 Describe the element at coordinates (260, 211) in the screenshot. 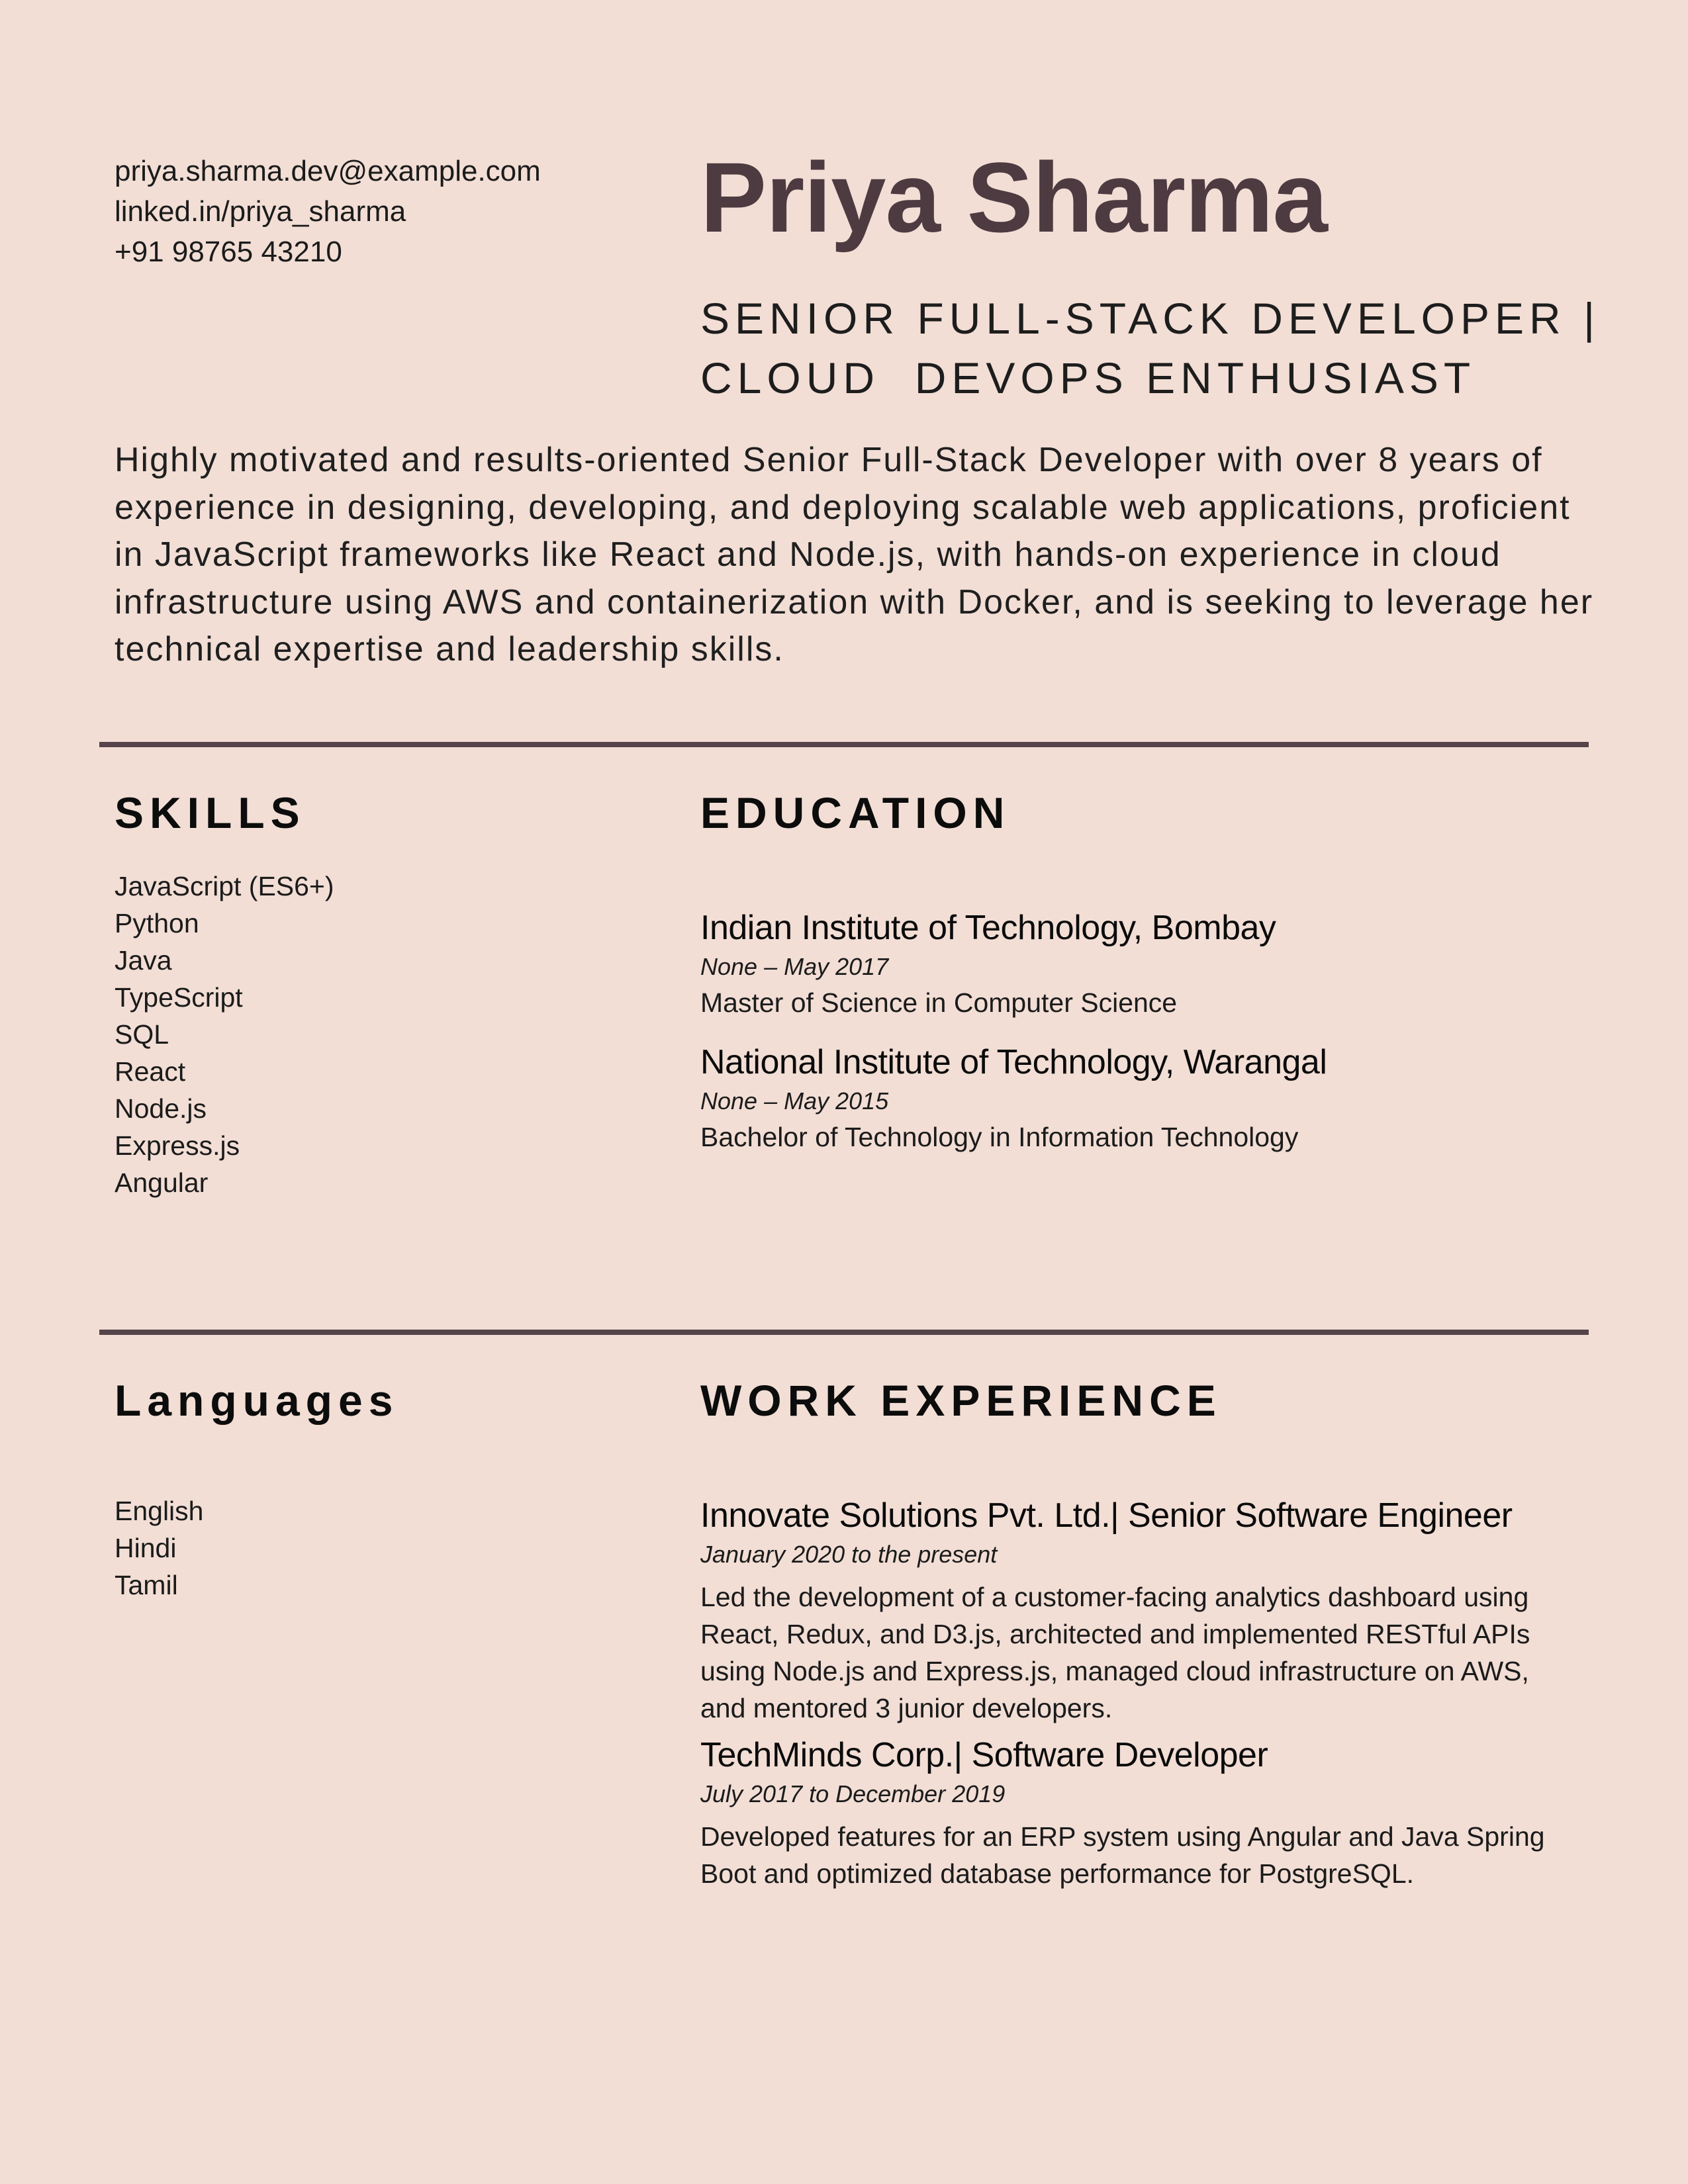

I see `linkedin-text: linked.in/priya_sharma` at that location.